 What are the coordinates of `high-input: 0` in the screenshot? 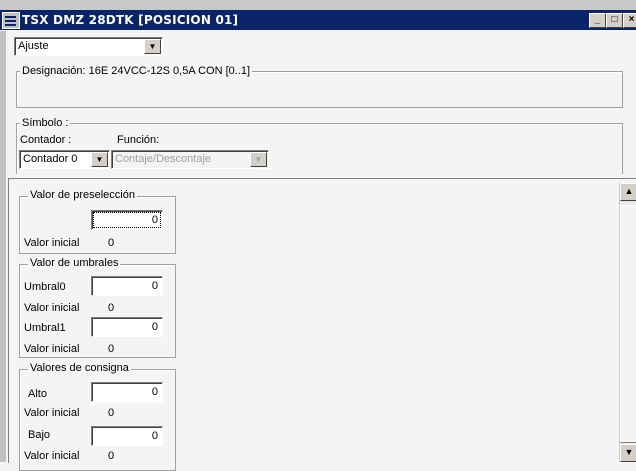 It's located at (127, 392).